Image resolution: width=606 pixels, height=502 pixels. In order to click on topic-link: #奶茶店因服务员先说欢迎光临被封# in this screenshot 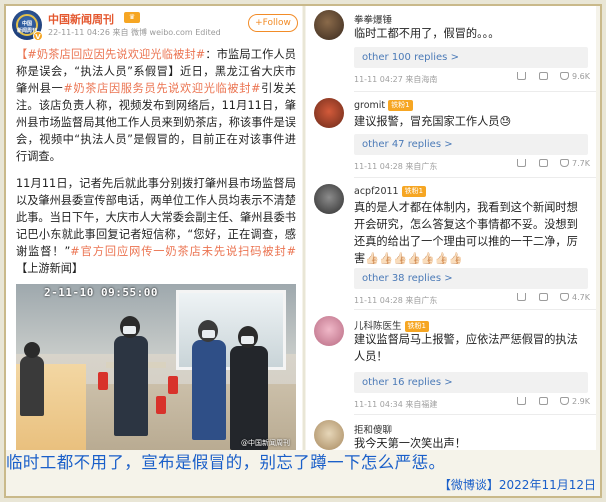, I will do `click(161, 88)`.